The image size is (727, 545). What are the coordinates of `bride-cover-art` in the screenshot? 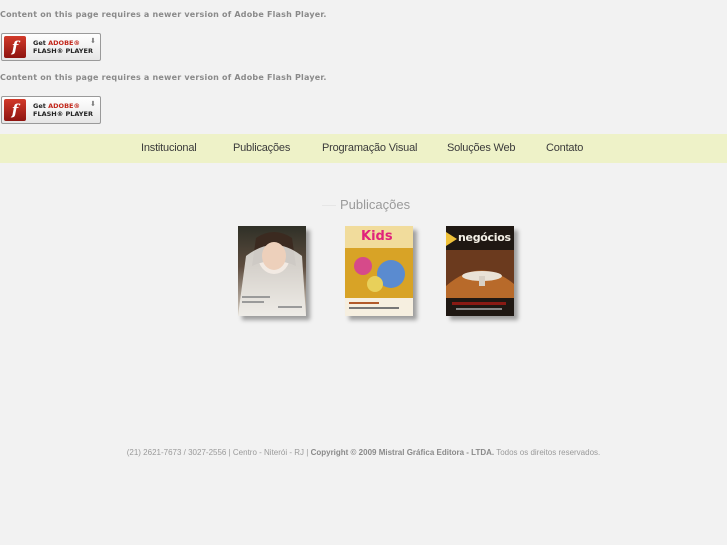 It's located at (272, 271).